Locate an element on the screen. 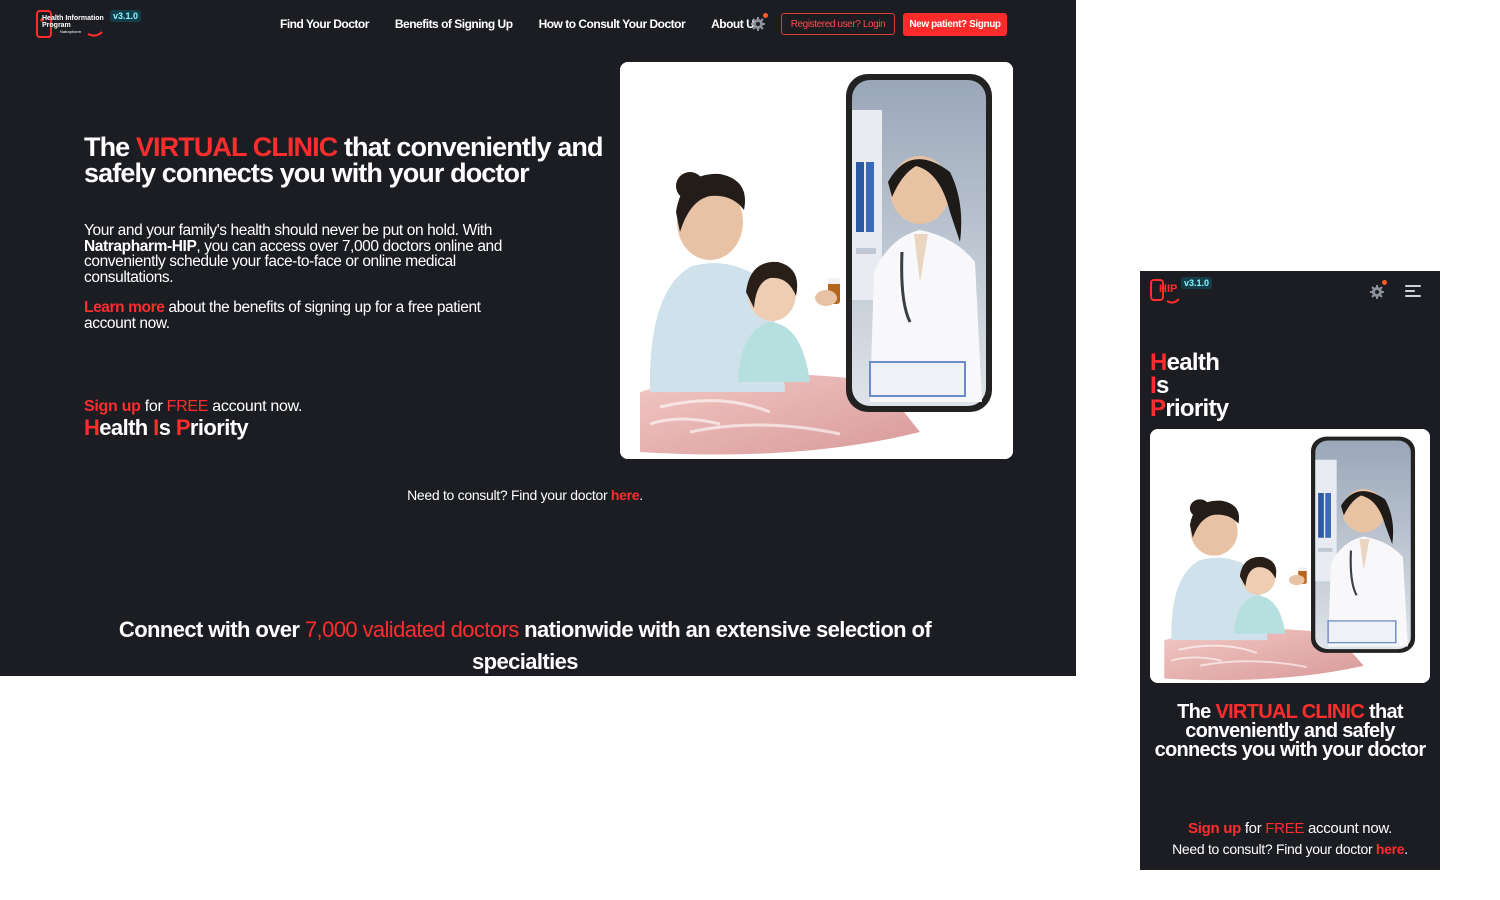 The image size is (1500, 900). login-button: Registered user? Login is located at coordinates (838, 24).